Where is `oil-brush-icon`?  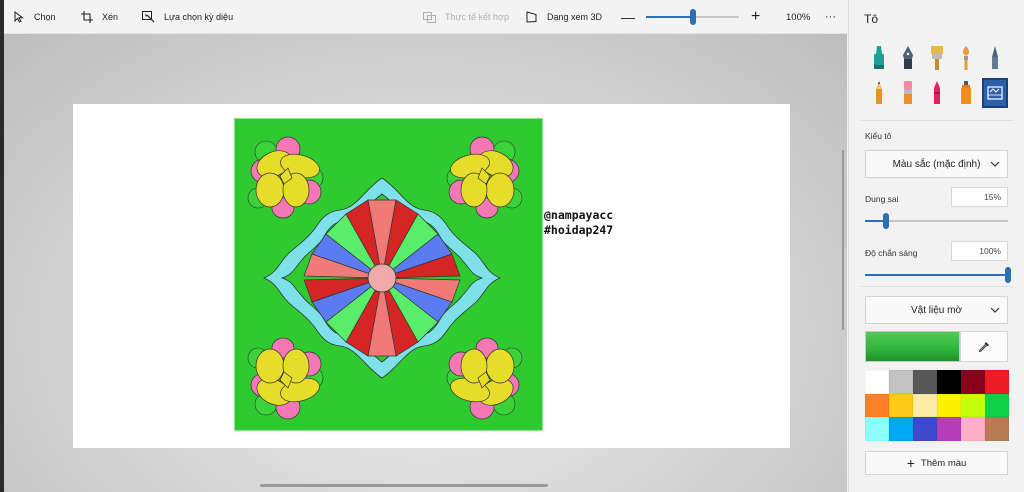 oil-brush-icon is located at coordinates (937, 58).